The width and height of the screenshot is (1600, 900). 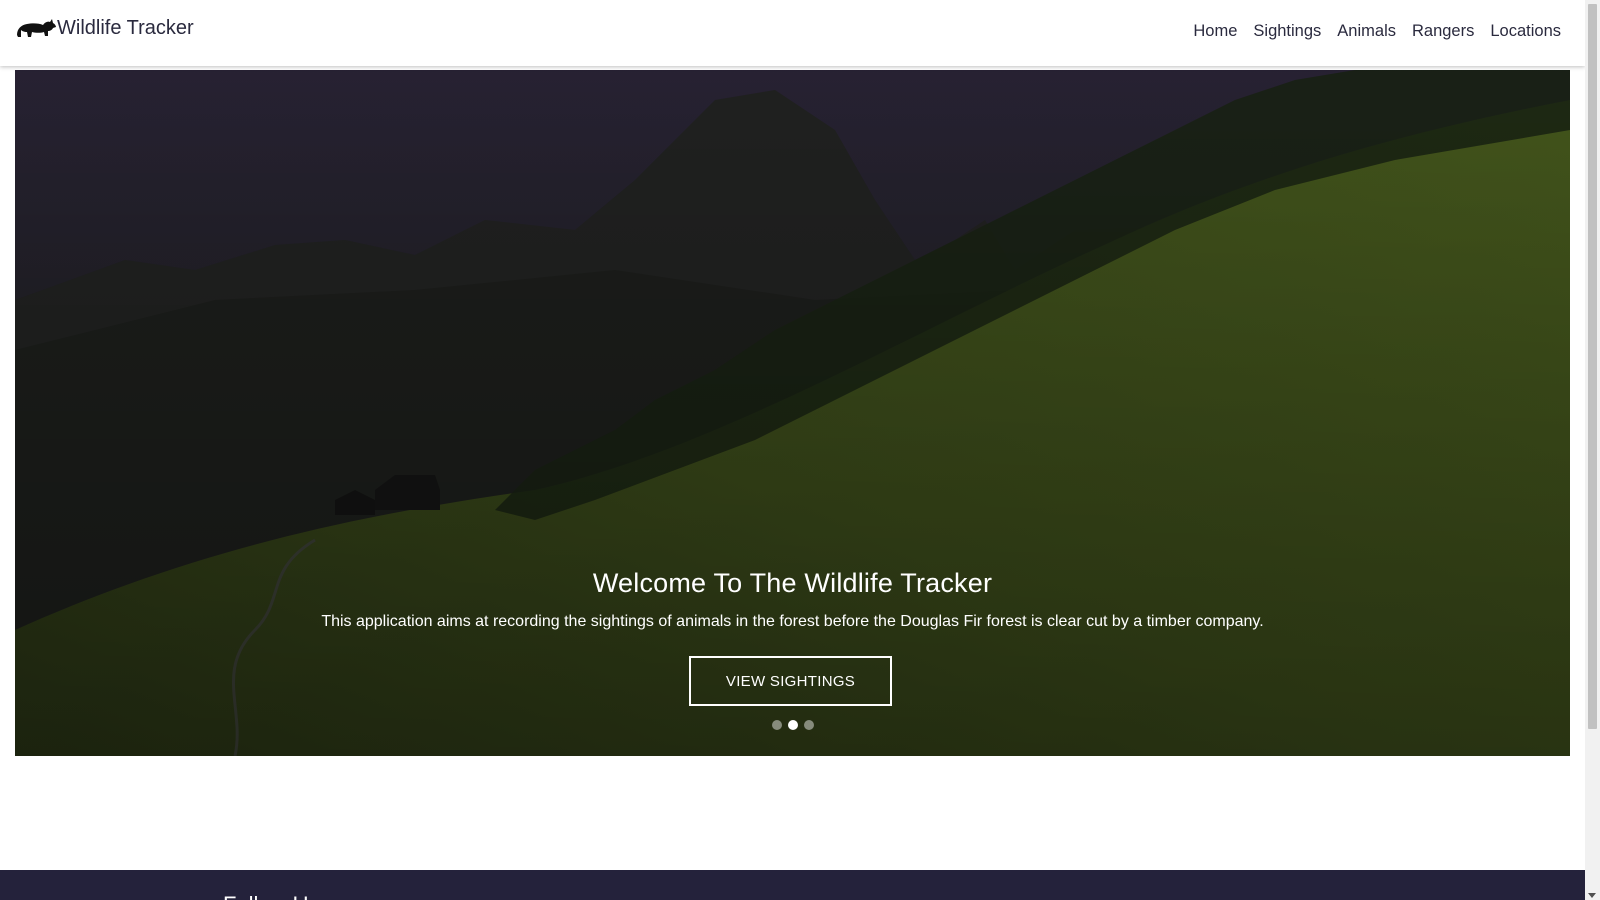 I want to click on hero-title: Welcome To The Wildlife Tracker, so click(x=792, y=583).